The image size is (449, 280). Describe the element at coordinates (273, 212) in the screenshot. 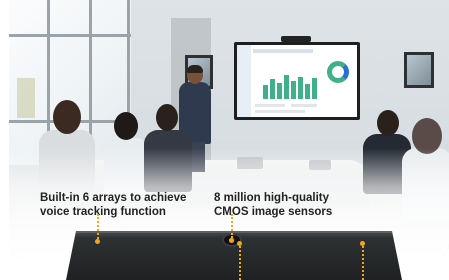

I see `feature-image-sensors-line2: CMOS image sensors` at that location.